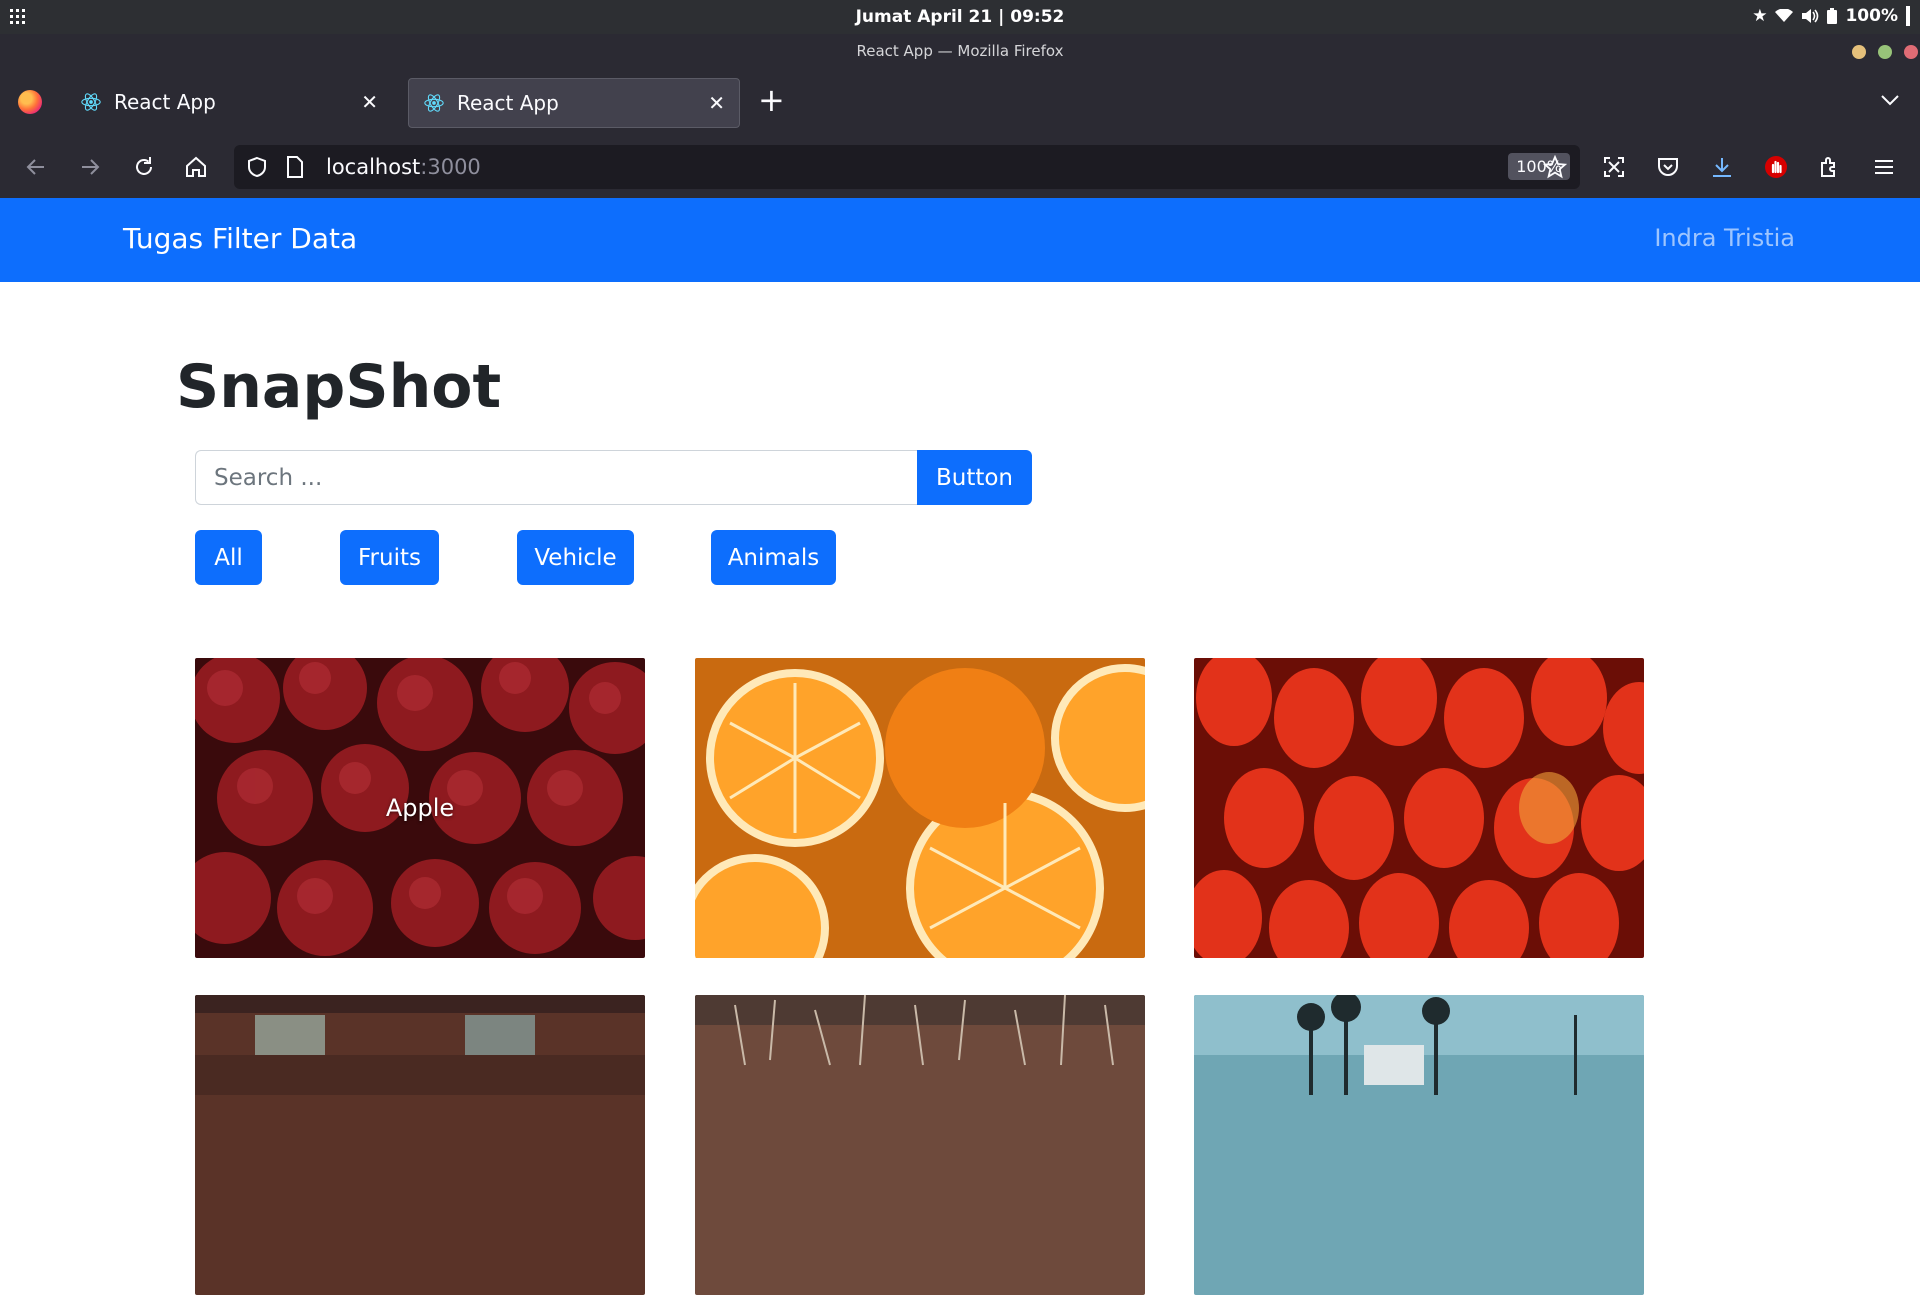 The height and width of the screenshot is (1295, 1920). I want to click on reload-icon, so click(144, 167).